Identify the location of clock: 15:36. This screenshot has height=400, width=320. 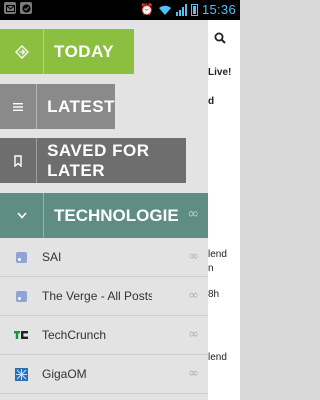
(218, 9).